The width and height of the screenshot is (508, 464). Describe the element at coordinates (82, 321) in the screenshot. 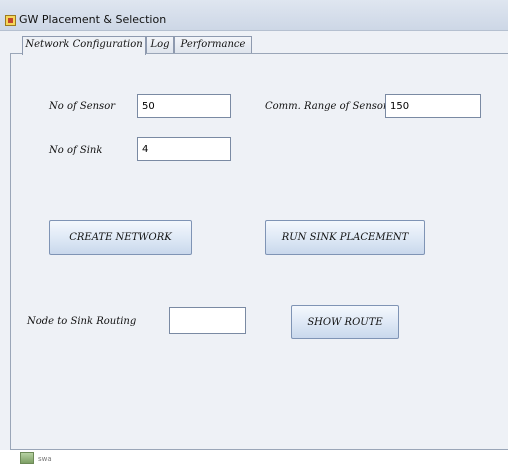

I see `node-to-sink-routing-label: Node to Sink Routing` at that location.